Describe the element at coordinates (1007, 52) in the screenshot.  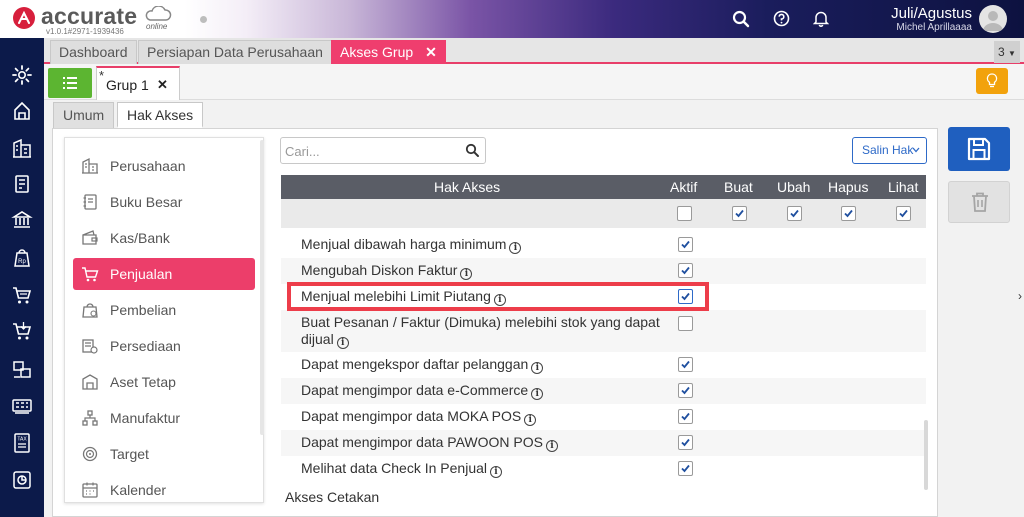
I see `tab-count-dropdown: 3 ▼` at that location.